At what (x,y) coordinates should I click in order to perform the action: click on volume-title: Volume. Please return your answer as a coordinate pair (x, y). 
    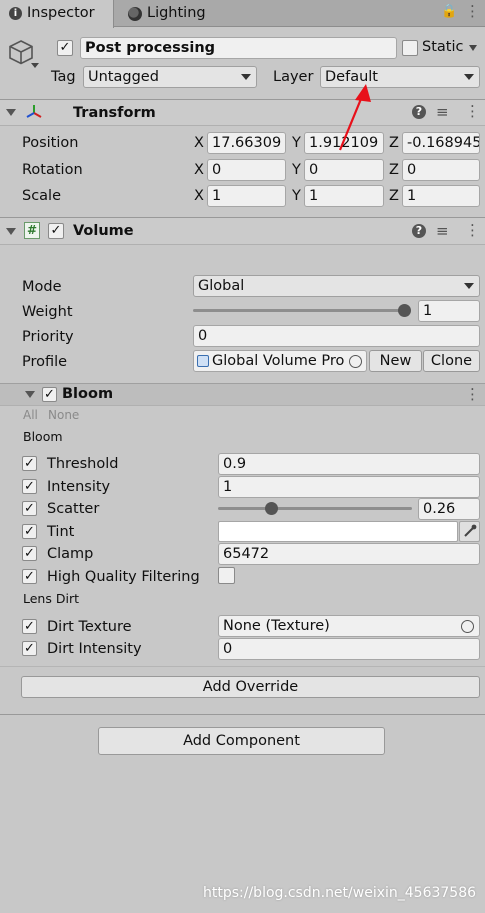
    Looking at the image, I should click on (103, 231).